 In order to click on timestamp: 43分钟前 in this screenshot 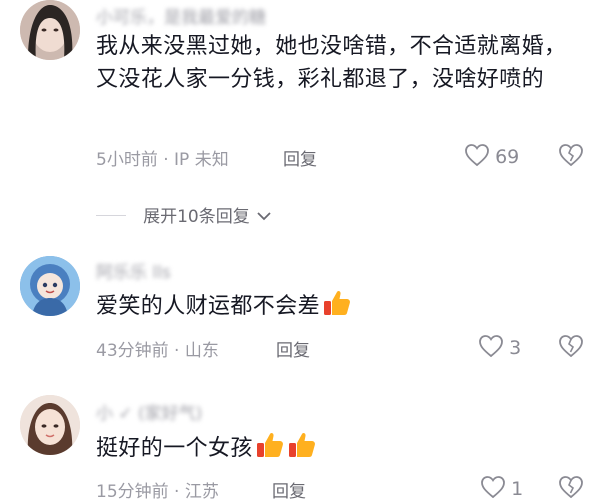, I will do `click(132, 351)`.